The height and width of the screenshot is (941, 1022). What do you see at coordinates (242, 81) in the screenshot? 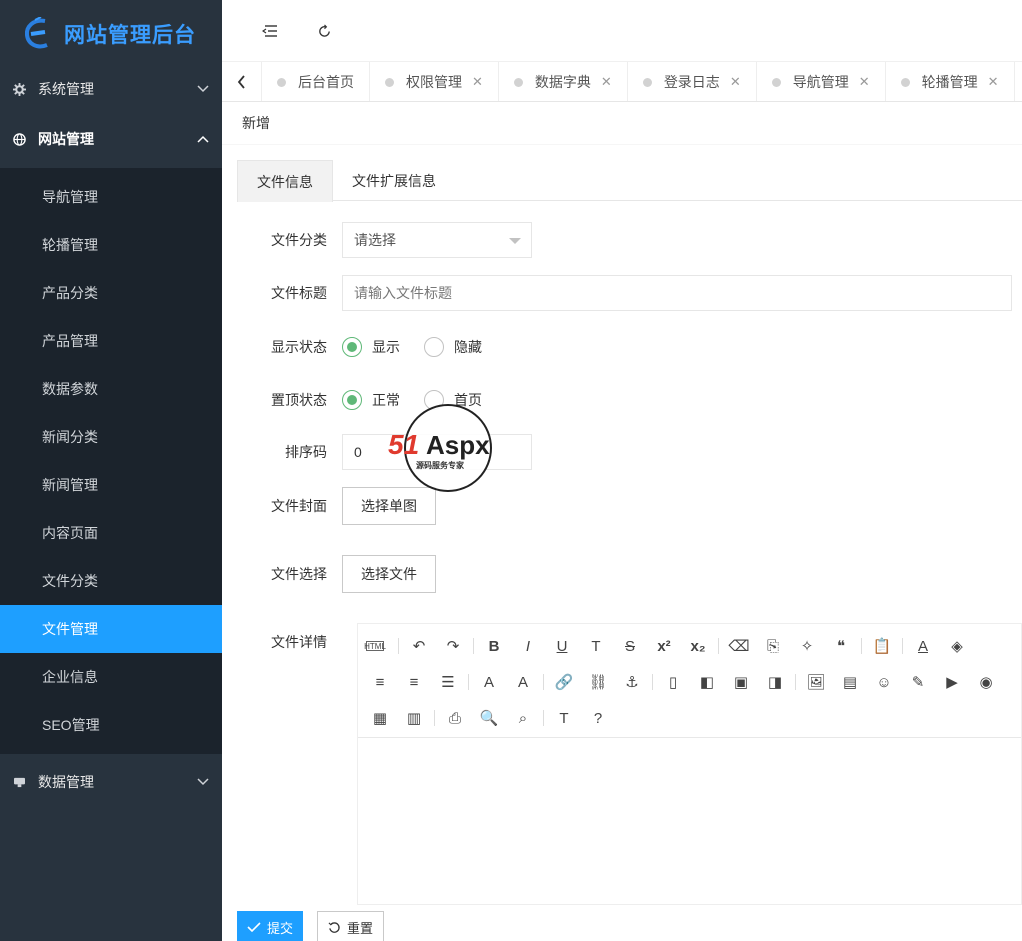
I see `chevron-left-icon` at bounding box center [242, 81].